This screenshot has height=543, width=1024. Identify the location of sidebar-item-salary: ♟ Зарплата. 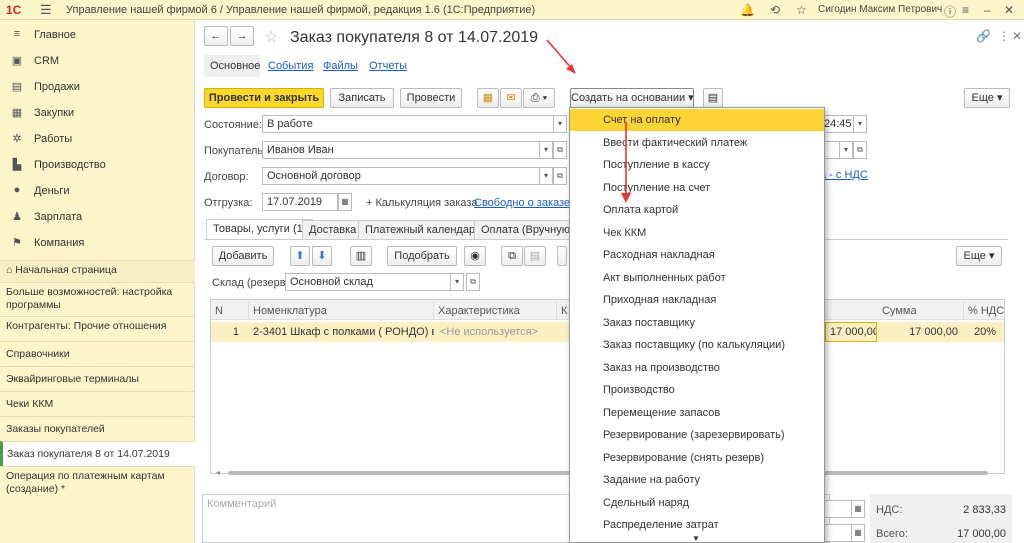
(97, 217).